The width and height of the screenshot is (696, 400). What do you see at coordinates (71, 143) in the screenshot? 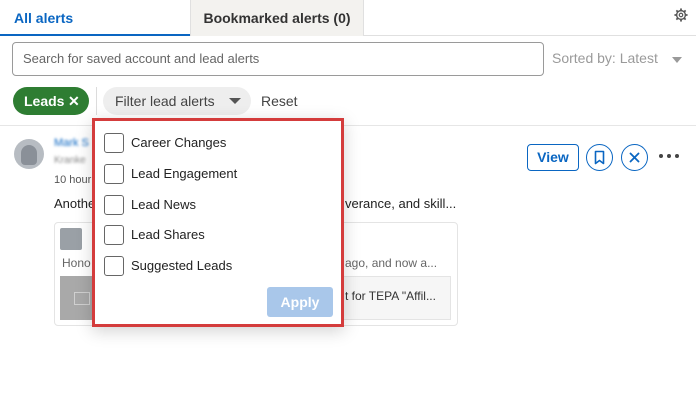
I see `lead-name: Mark S` at bounding box center [71, 143].